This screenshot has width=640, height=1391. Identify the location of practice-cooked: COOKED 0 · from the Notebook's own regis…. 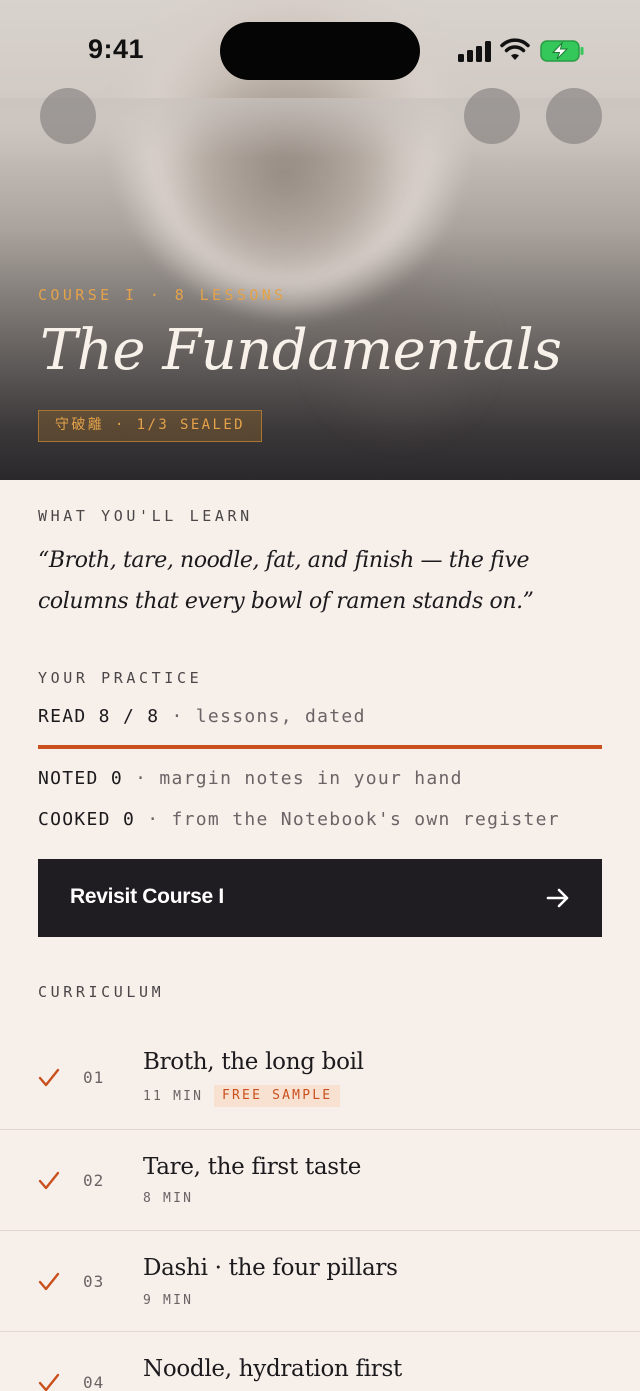
(299, 819).